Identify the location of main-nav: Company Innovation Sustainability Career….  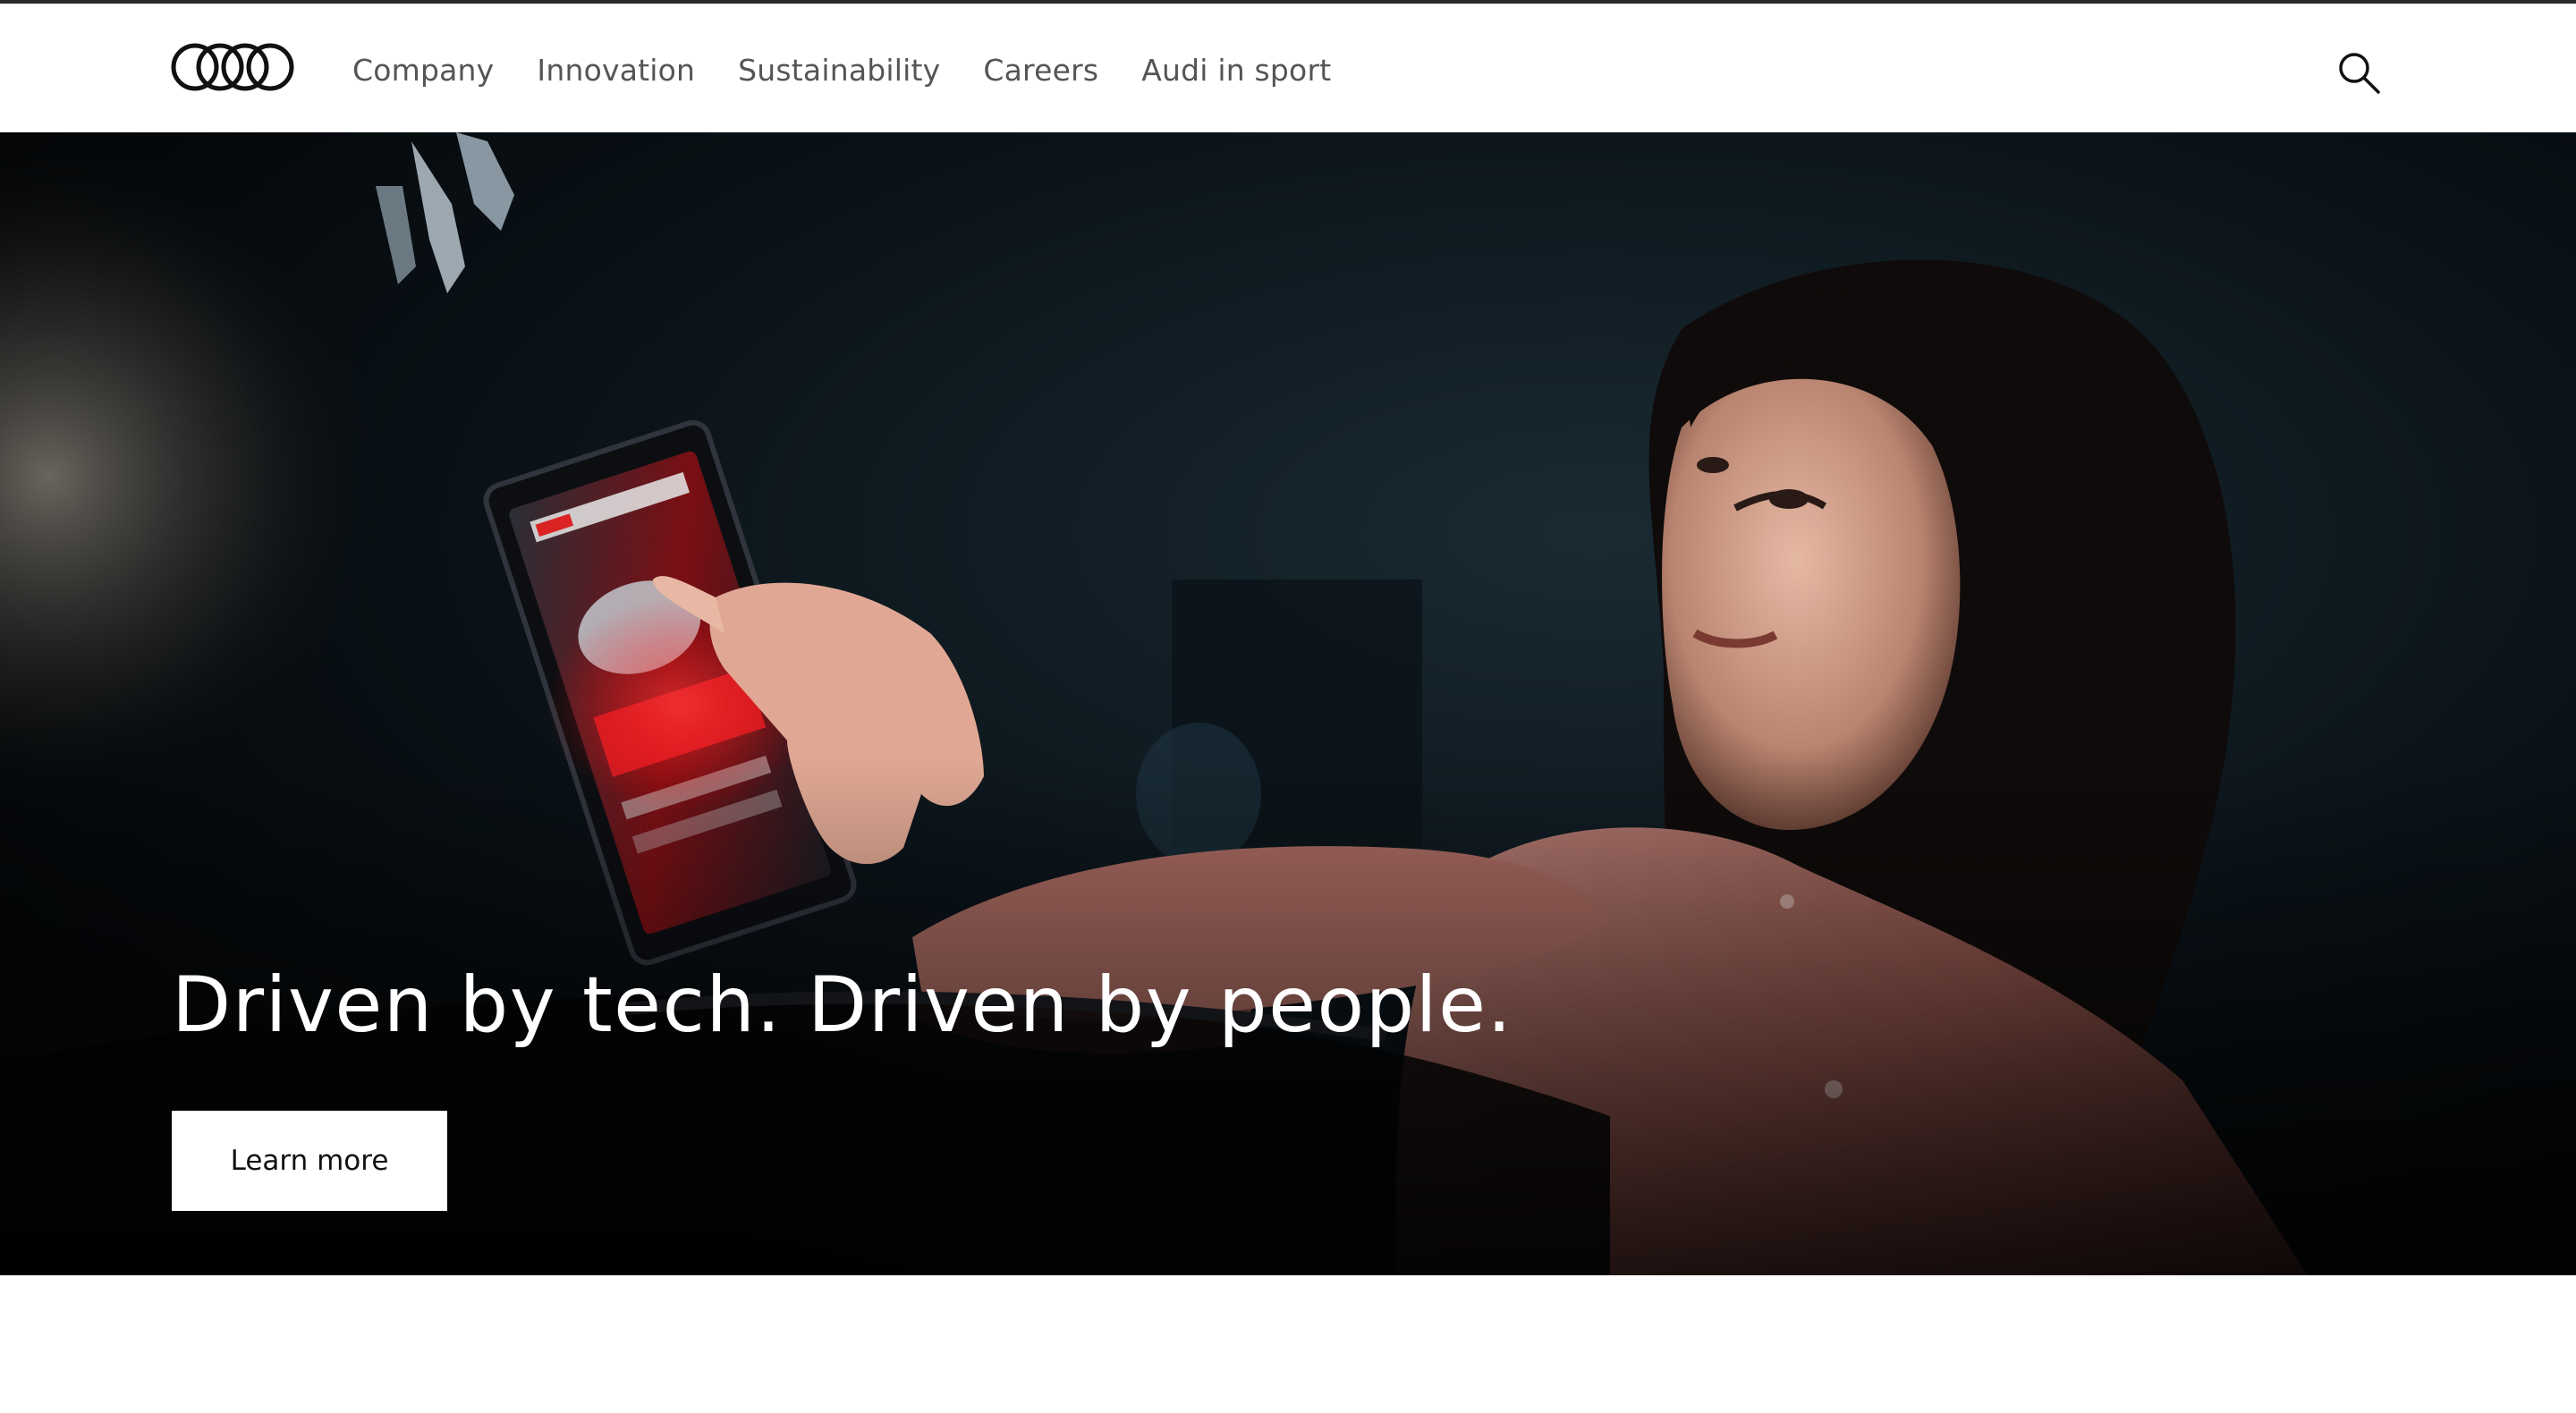
(841, 70).